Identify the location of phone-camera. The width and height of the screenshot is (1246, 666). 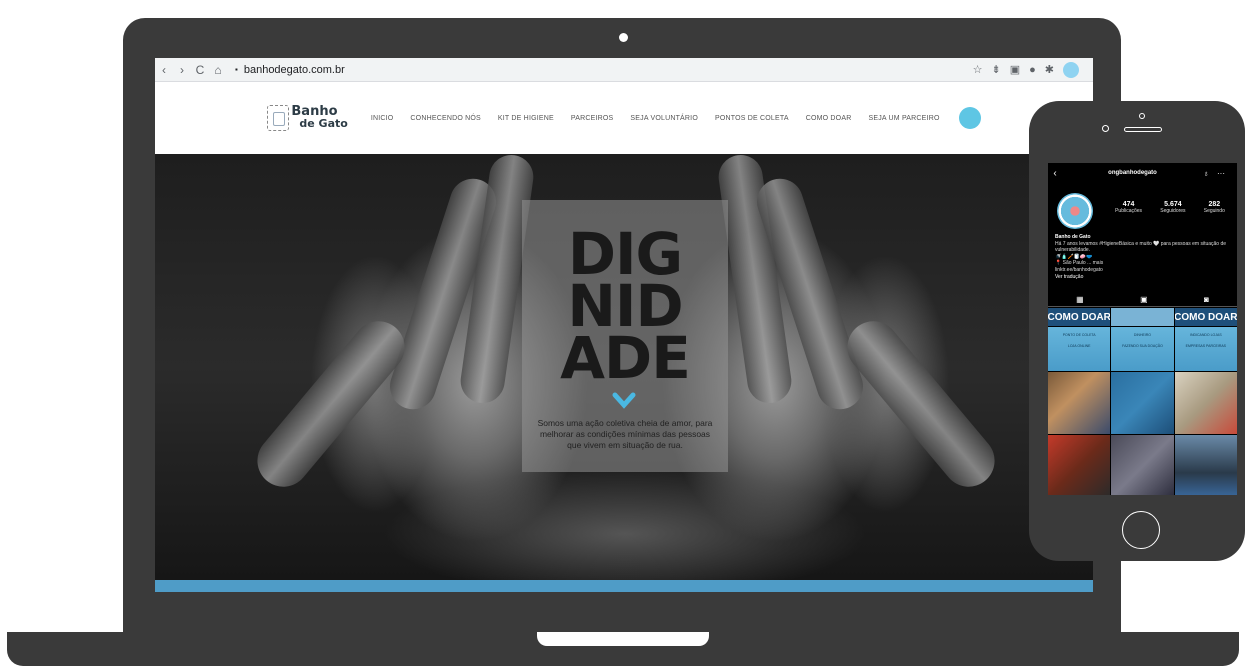
(1105, 128).